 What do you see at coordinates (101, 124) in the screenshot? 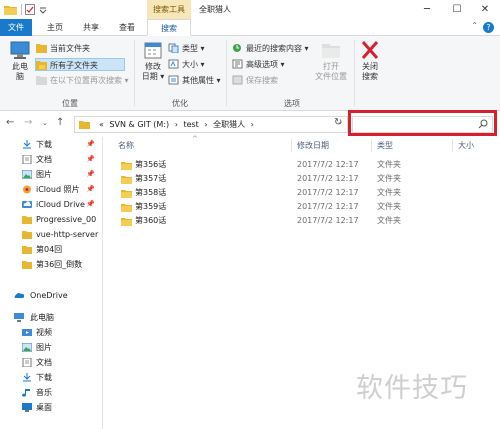
I see `breadcrumb-overflow: «` at bounding box center [101, 124].